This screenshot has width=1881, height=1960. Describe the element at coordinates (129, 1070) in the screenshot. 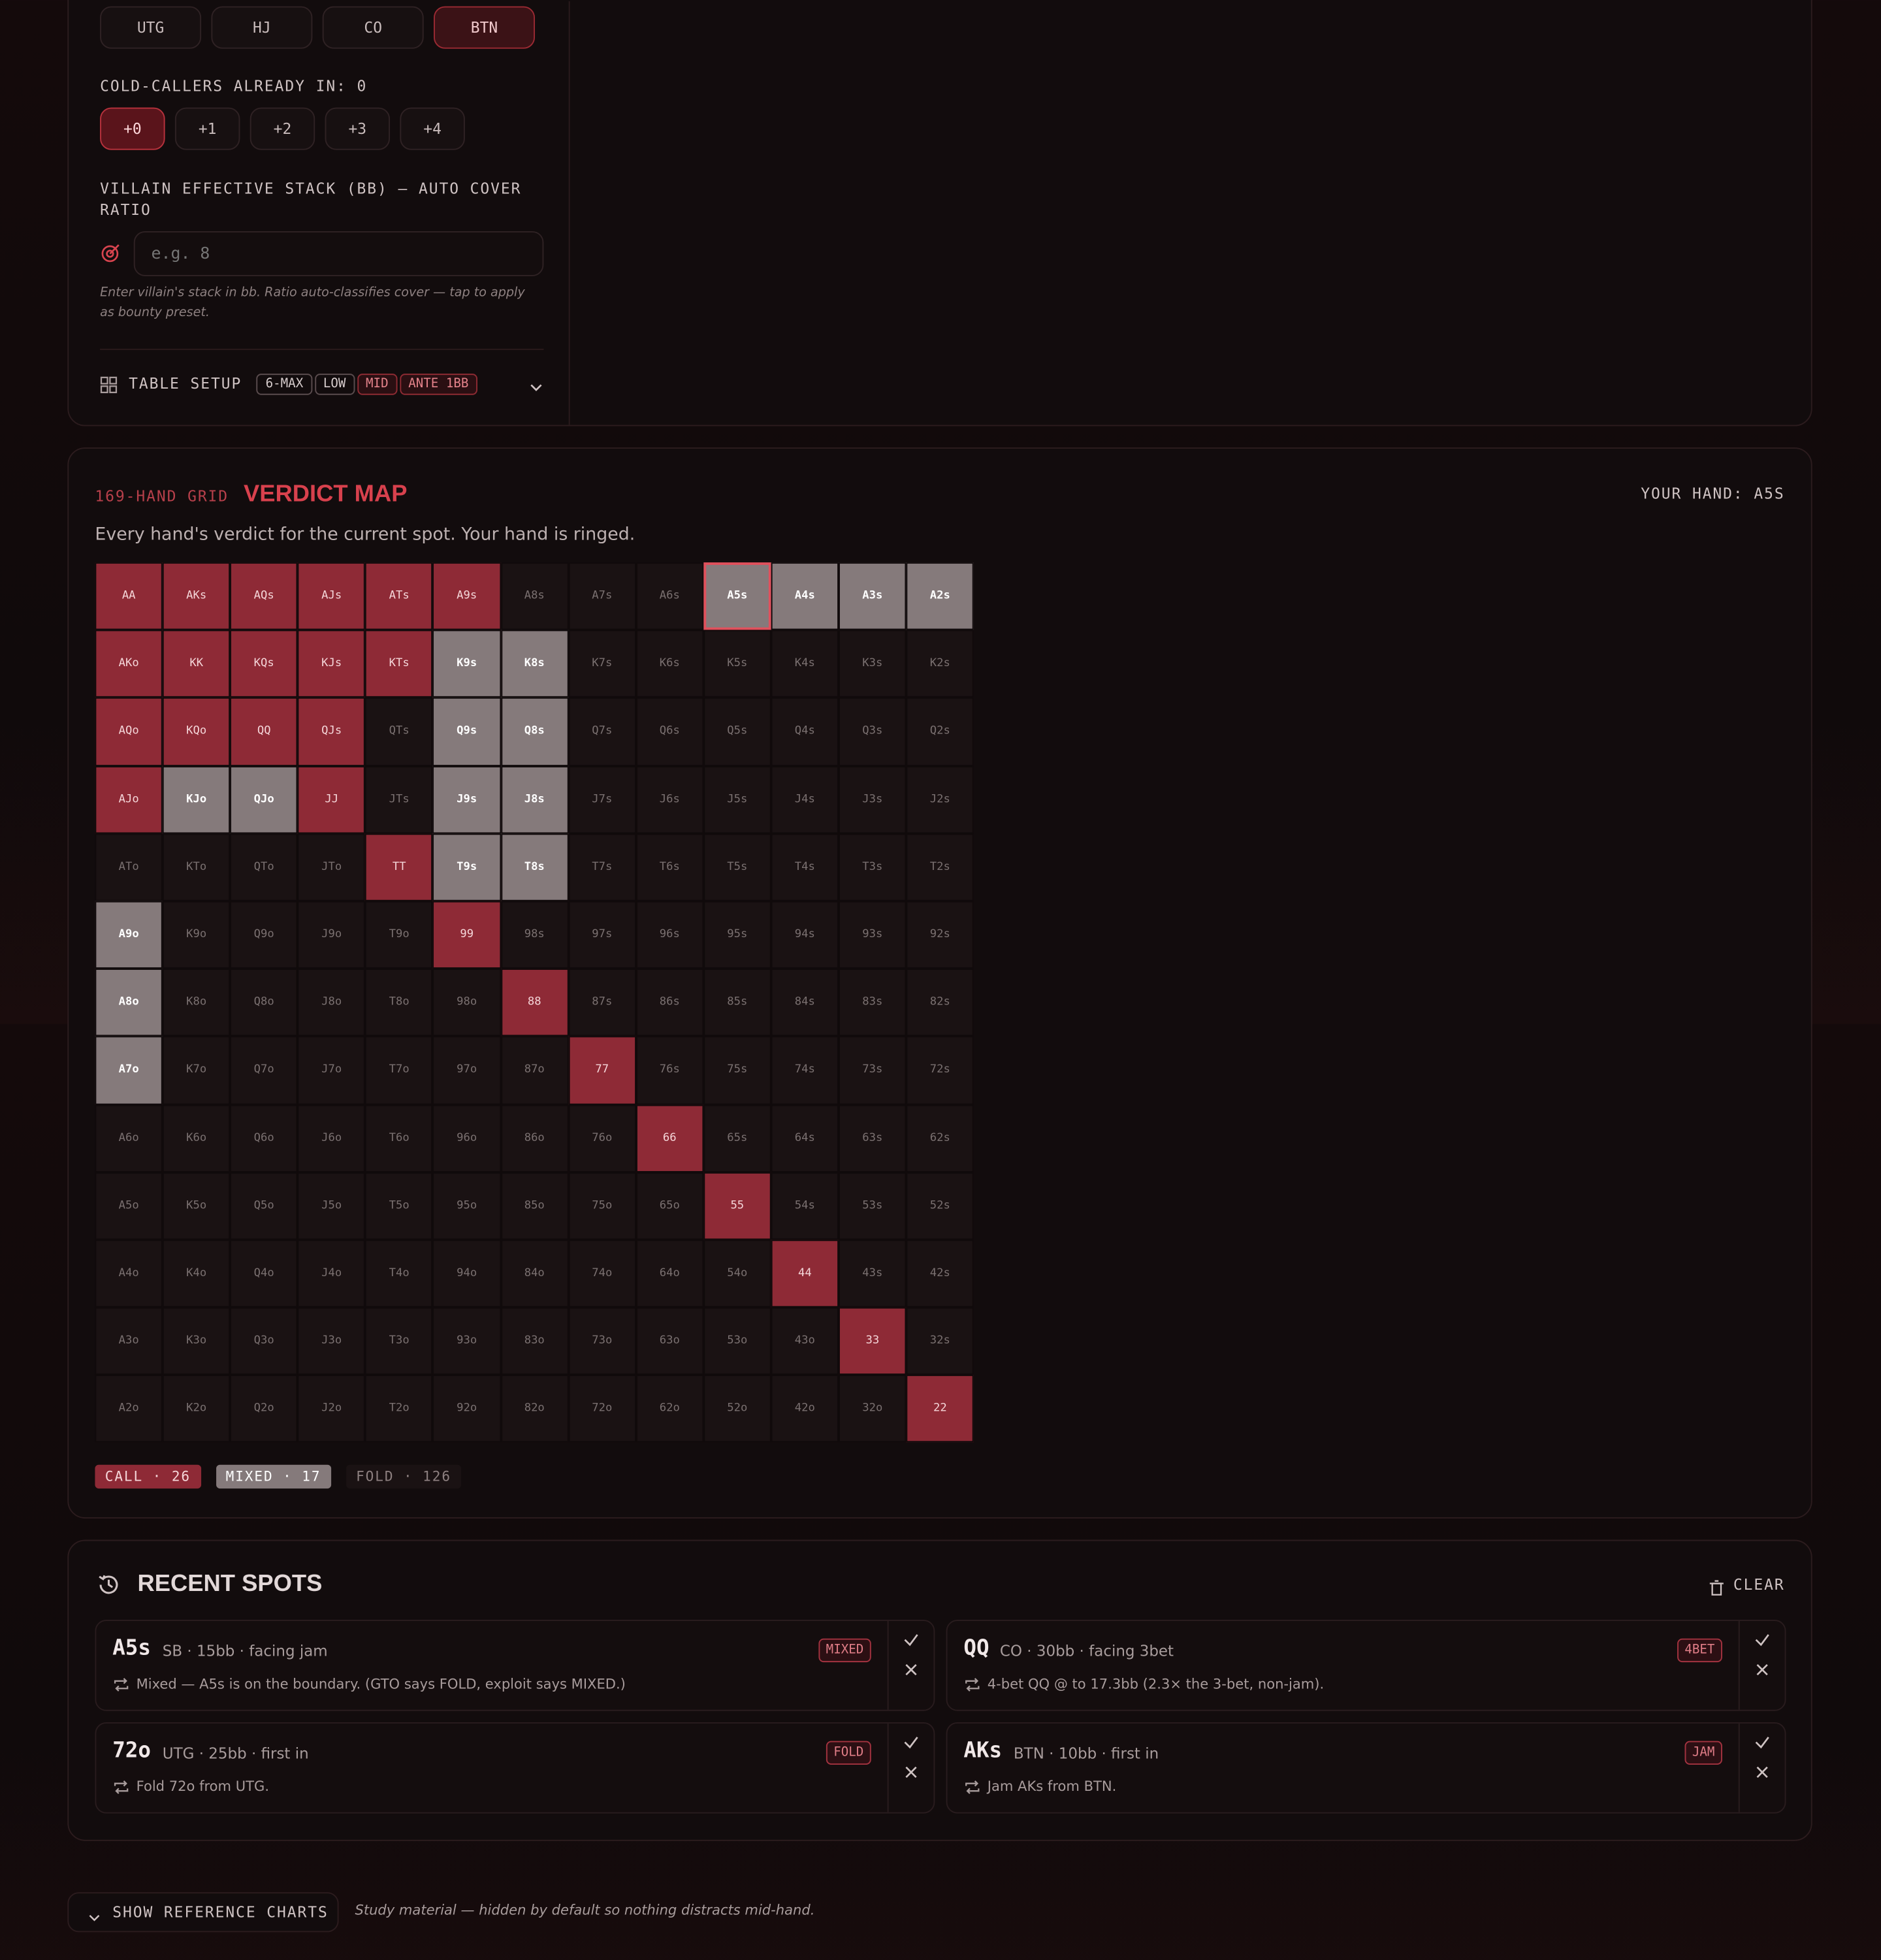

I see `hand-cell-a7o: A7o` at that location.